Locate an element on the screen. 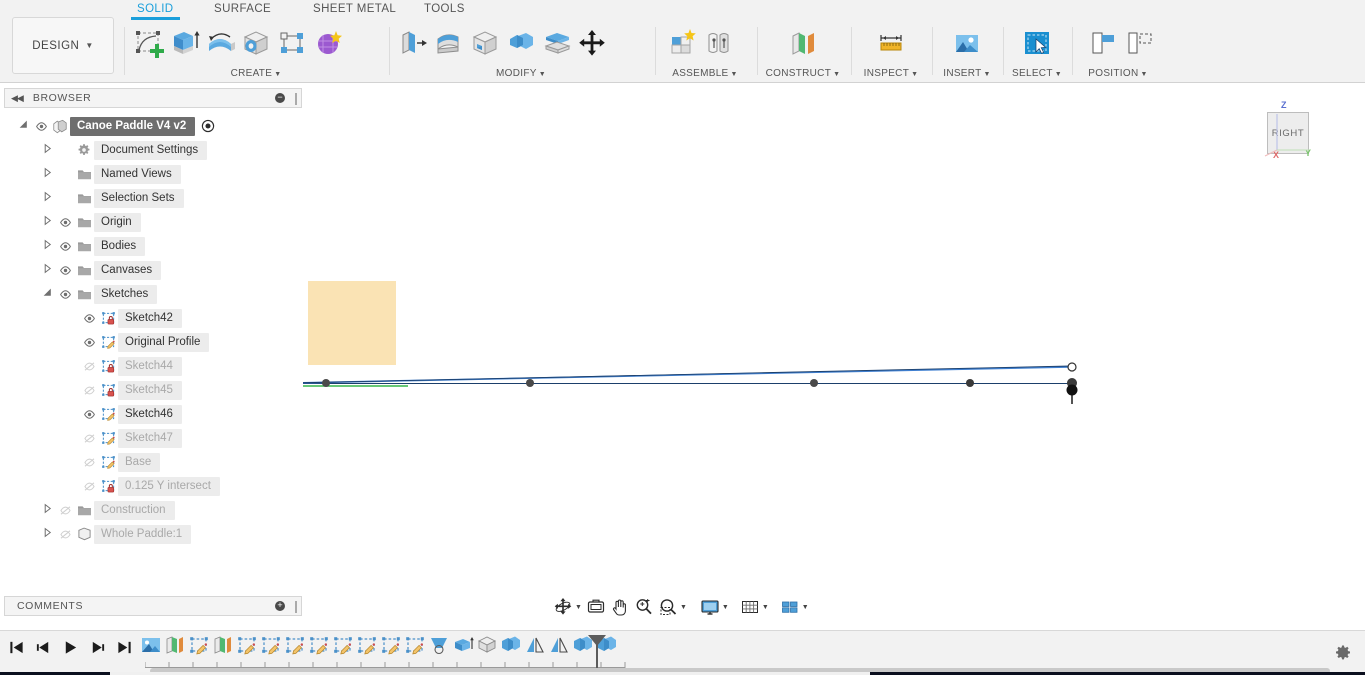 This screenshot has height=675, width=1365. tree-row: Document Settings is located at coordinates (153, 150).